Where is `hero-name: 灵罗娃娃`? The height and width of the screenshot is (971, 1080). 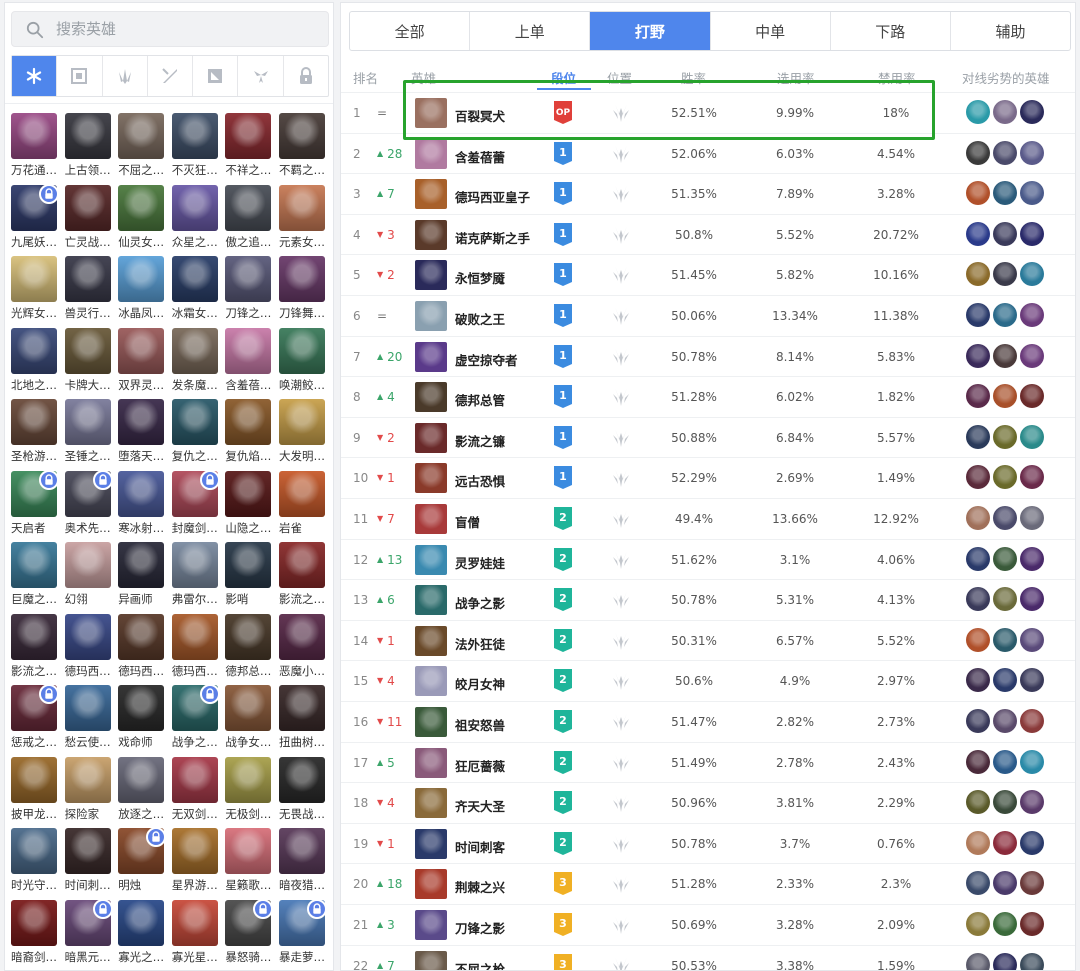 hero-name: 灵罗娃娃 is located at coordinates (480, 562).